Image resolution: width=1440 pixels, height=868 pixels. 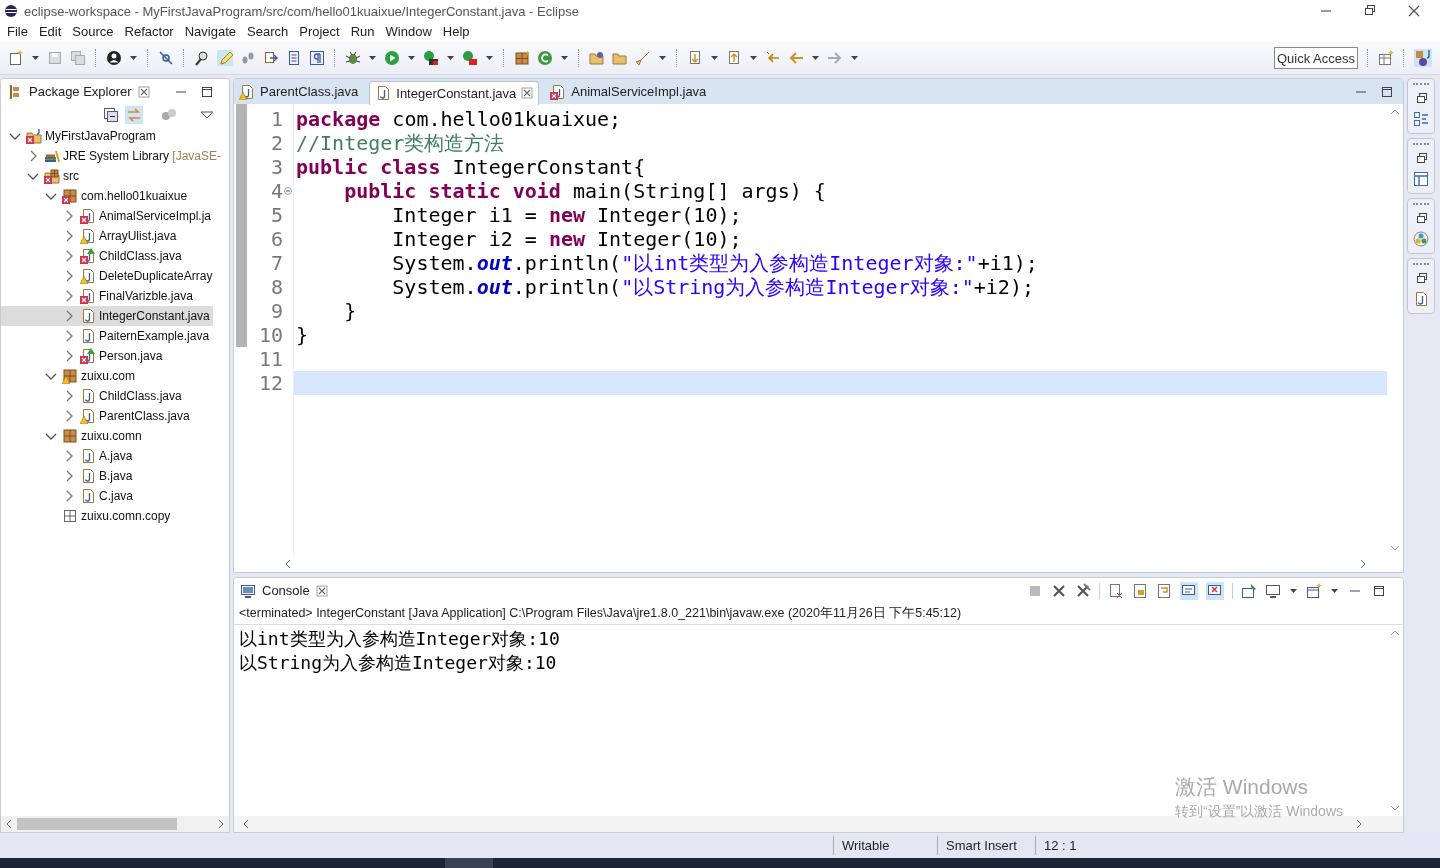 I want to click on tree-item: C.java, so click(x=68, y=496).